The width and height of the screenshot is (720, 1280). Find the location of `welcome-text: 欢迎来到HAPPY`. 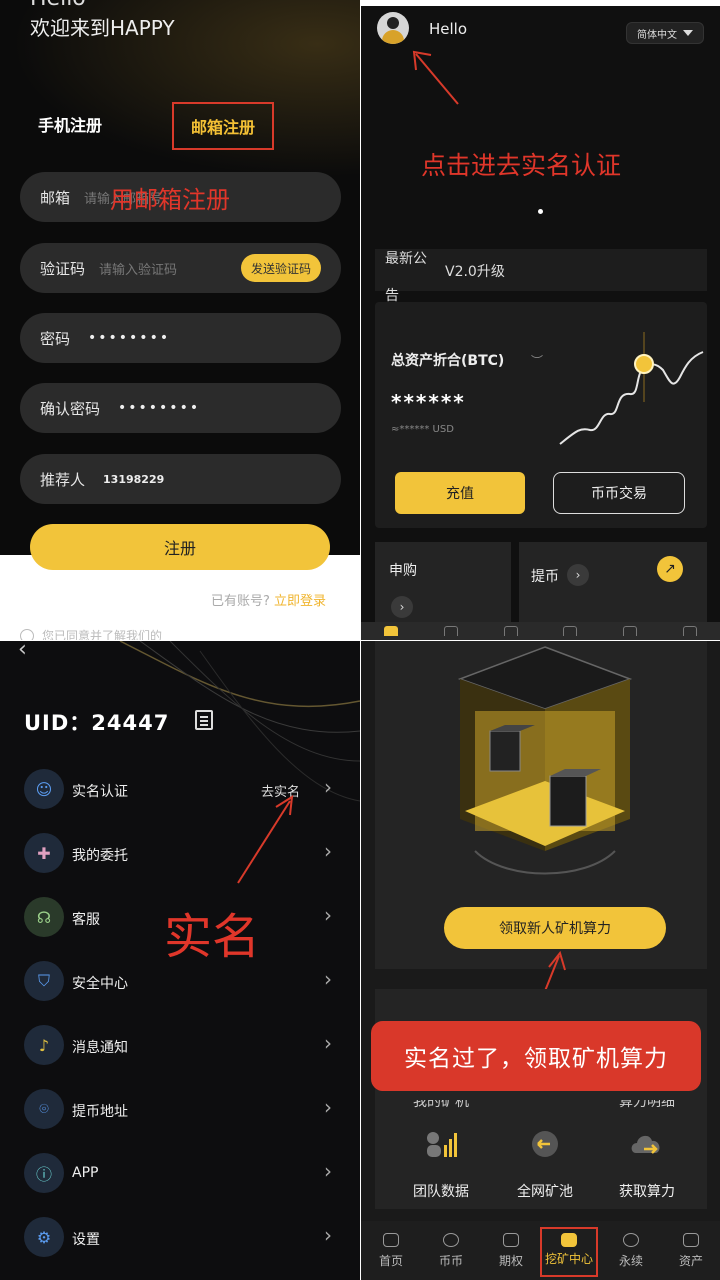

welcome-text: 欢迎来到HAPPY is located at coordinates (102, 28).